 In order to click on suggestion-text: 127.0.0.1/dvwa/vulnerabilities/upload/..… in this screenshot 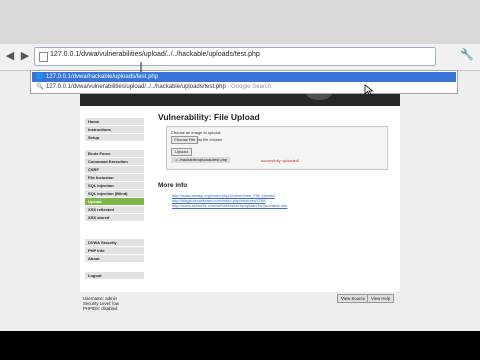, I will do `click(136, 87)`.